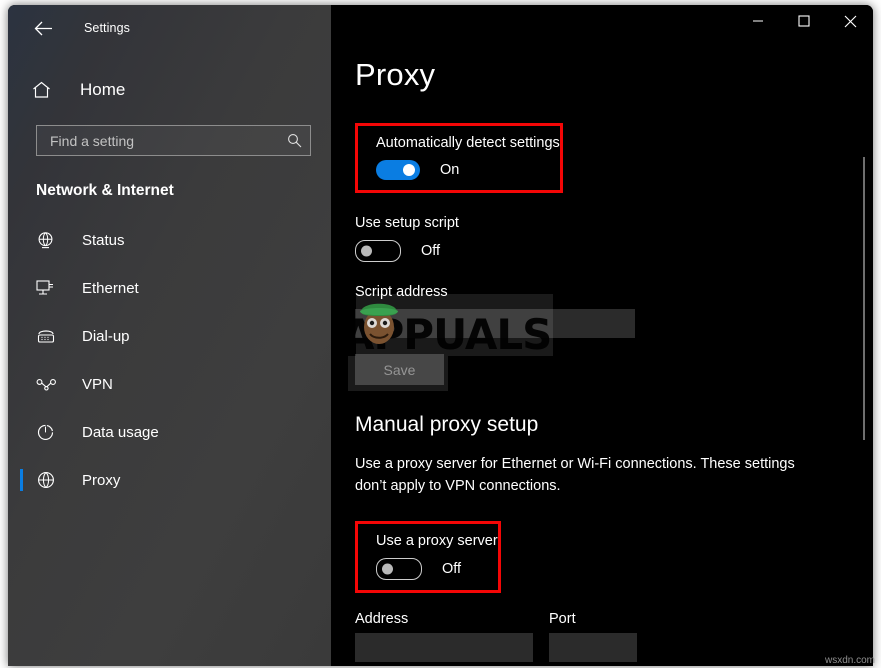  What do you see at coordinates (378, 251) in the screenshot?
I see `setup-script-toggle` at bounding box center [378, 251].